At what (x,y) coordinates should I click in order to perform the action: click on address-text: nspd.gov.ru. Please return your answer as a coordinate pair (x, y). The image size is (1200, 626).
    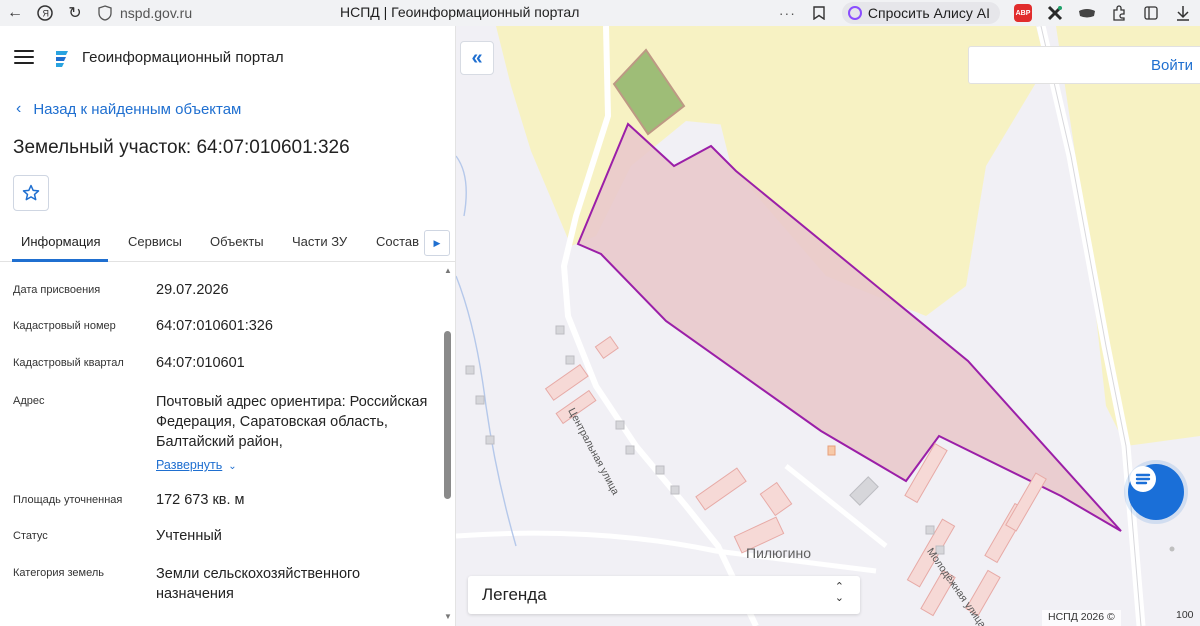
    Looking at the image, I should click on (156, 13).